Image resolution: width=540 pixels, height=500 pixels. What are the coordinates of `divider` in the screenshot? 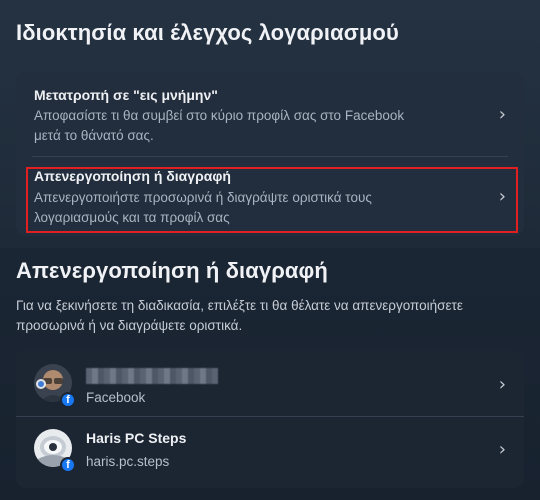 It's located at (270, 156).